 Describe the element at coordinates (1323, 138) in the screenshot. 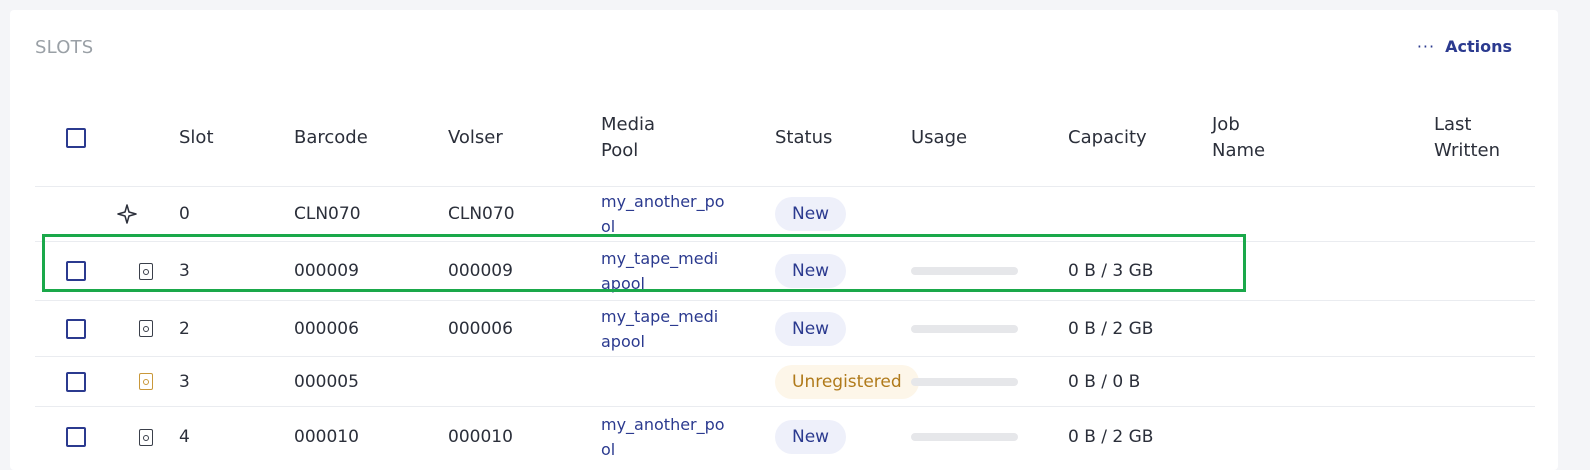

I see `column-header-job-name: Job Name` at that location.